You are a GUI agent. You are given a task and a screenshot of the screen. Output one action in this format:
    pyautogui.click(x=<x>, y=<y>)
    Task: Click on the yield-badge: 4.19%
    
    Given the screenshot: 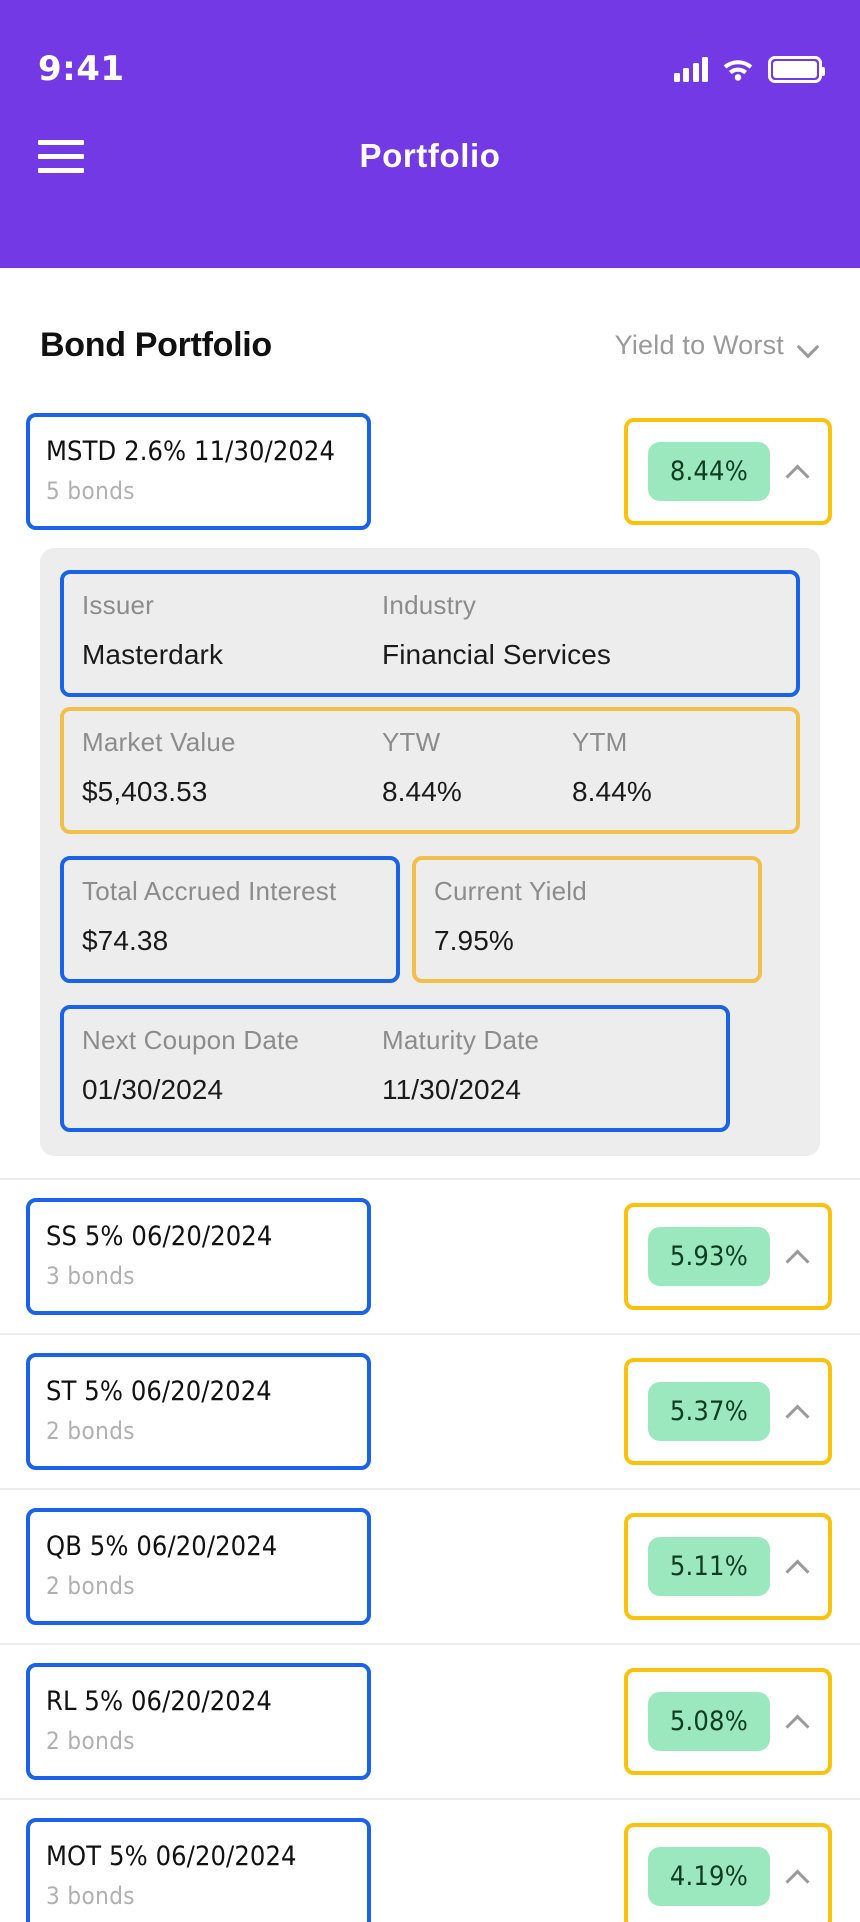 What is the action you would take?
    pyautogui.click(x=708, y=1876)
    